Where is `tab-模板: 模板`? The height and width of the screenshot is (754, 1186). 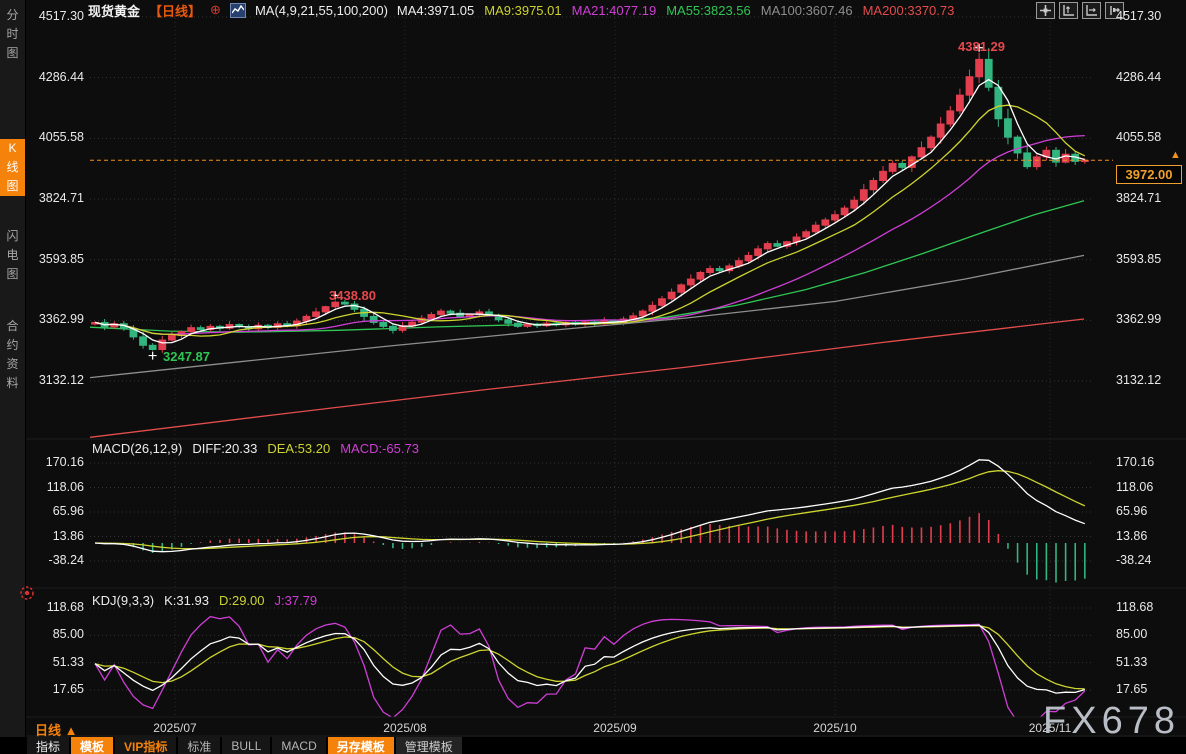 tab-模板: 模板 is located at coordinates (92, 745).